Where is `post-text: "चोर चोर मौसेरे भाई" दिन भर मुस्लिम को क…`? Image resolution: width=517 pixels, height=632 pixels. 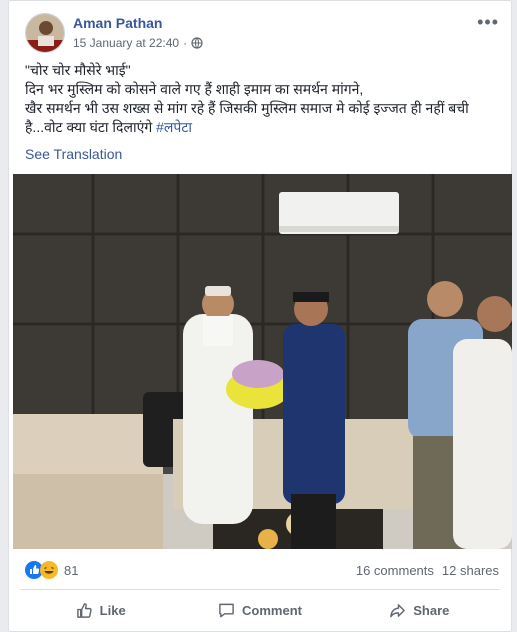 post-text: "चोर चोर मौसेरे भाई" दिन भर मुस्लिम को क… is located at coordinates (261, 99).